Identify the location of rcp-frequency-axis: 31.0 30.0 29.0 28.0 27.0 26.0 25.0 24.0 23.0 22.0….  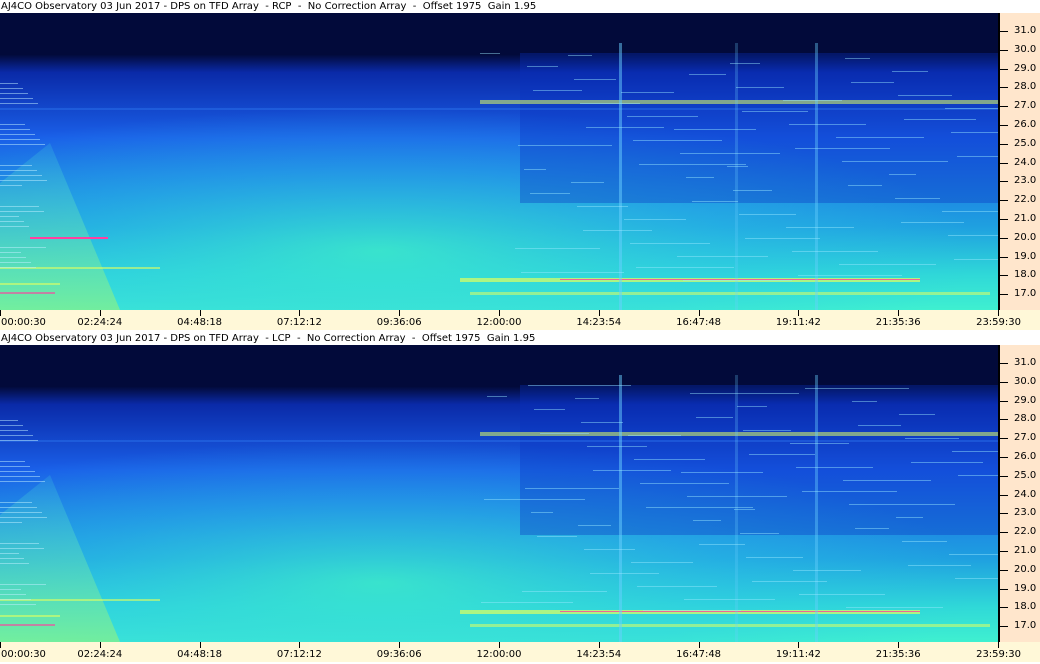
(1019, 161).